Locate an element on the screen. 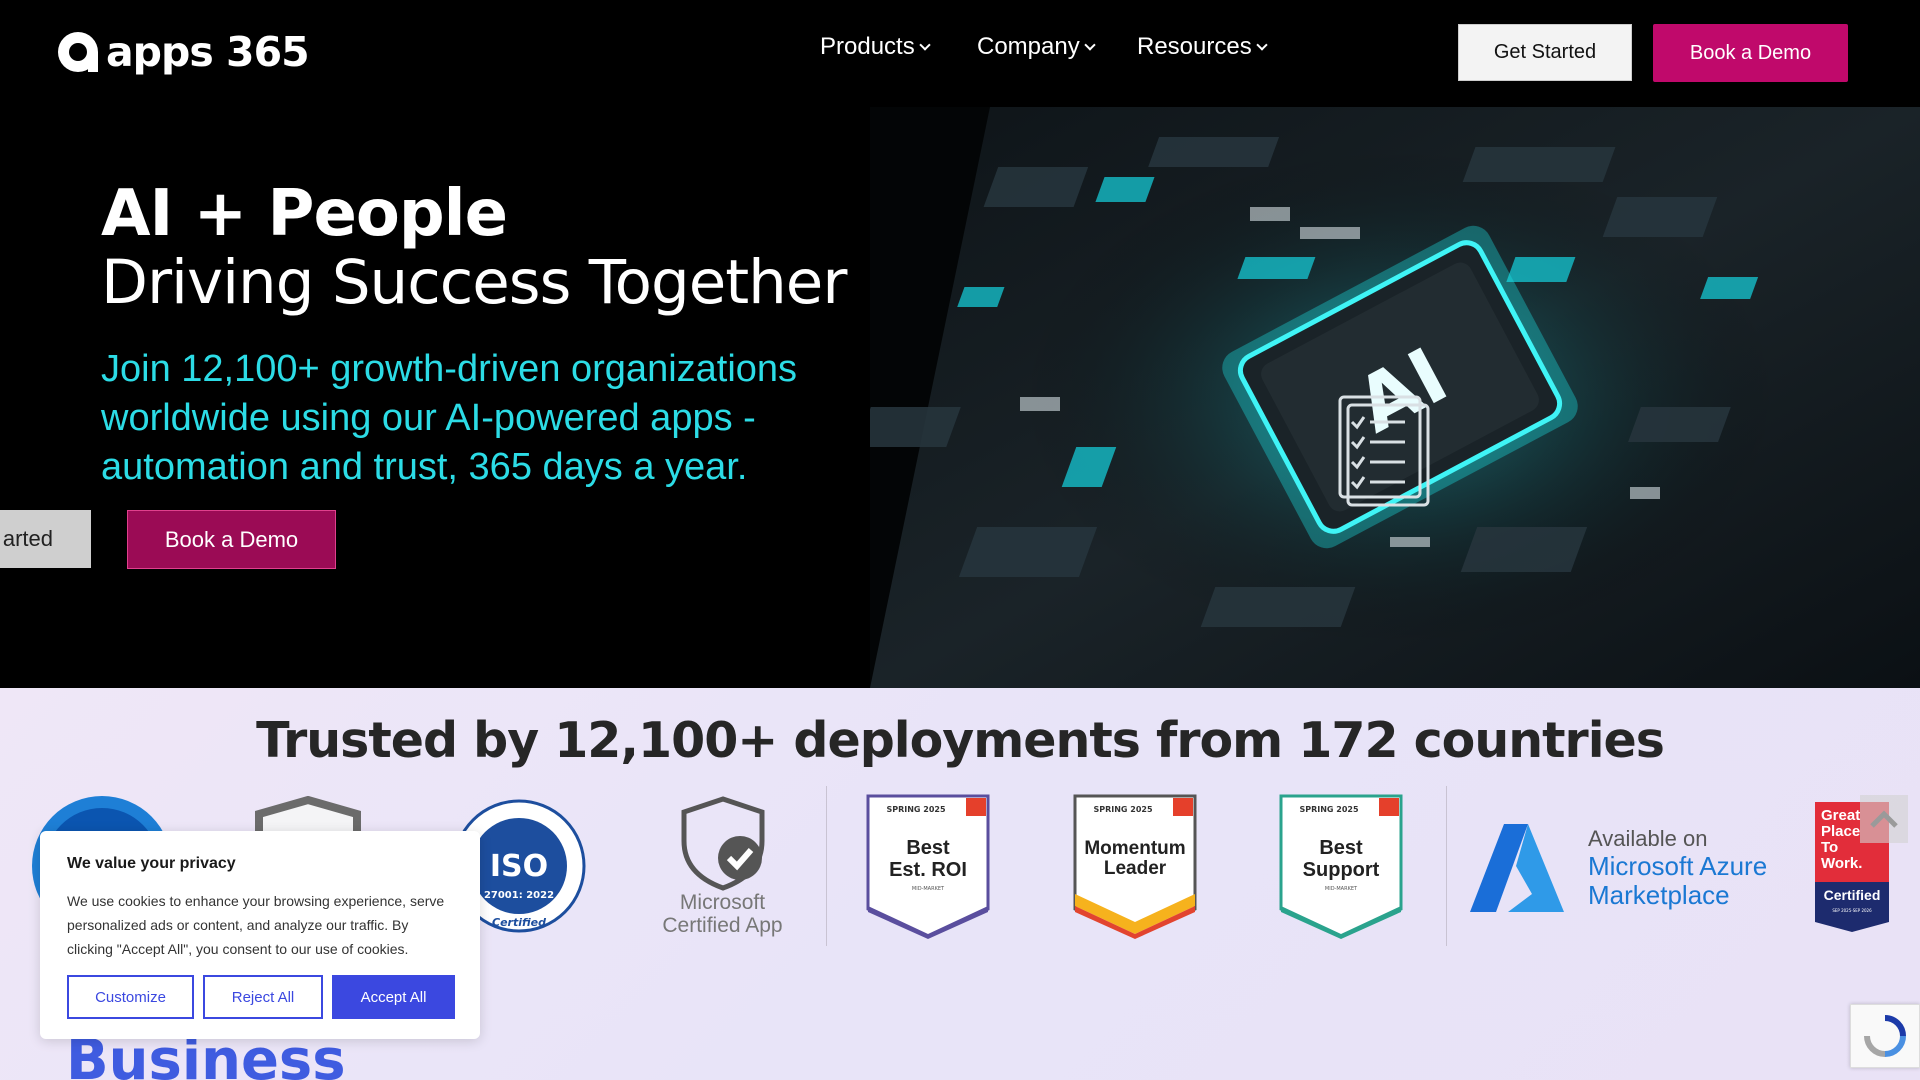 This screenshot has width=1920, height=1080. svg-text: Great is located at coordinates (1840, 815).